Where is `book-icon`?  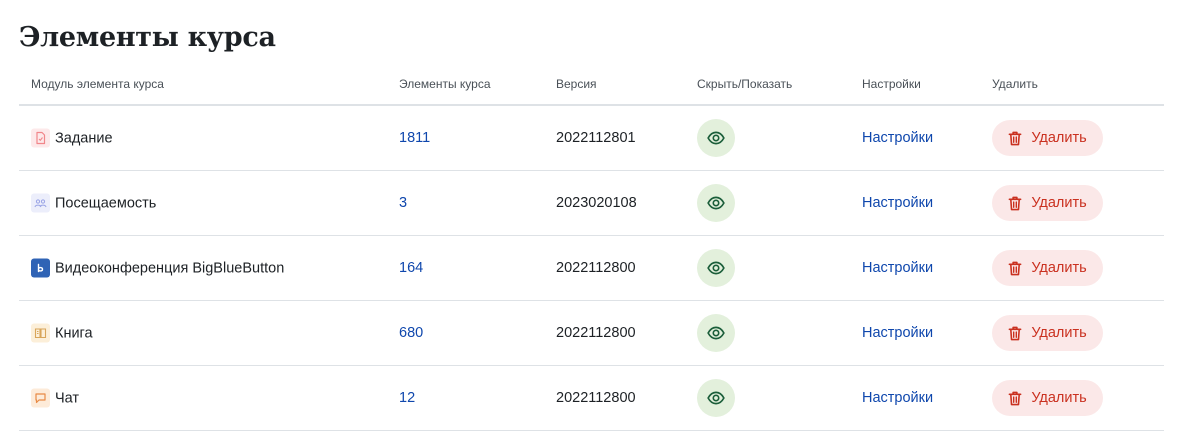
book-icon is located at coordinates (40, 333).